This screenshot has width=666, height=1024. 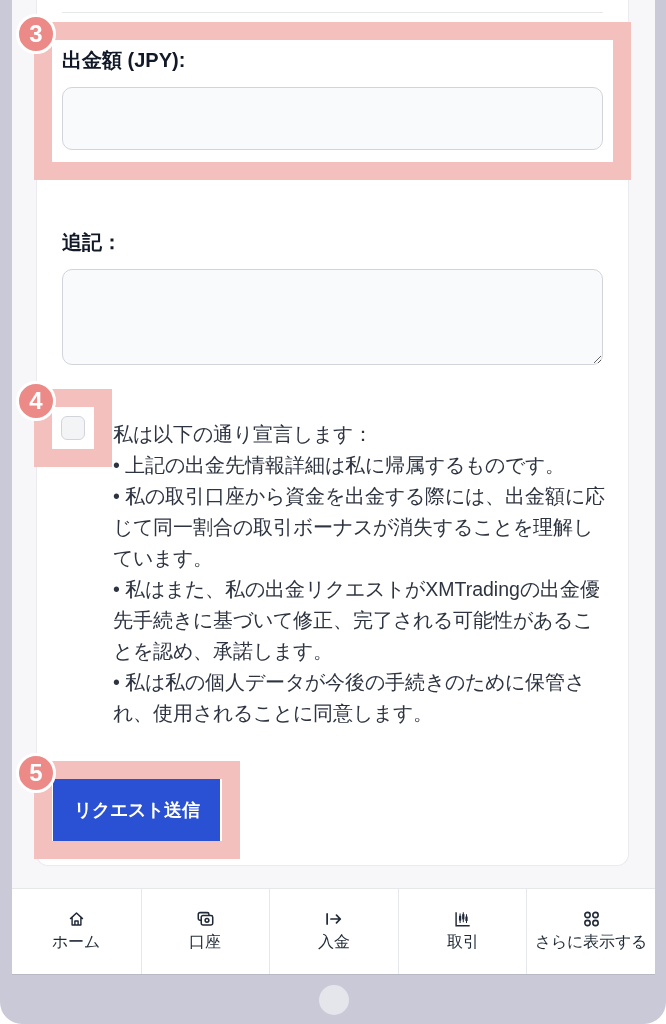 I want to click on home-icon, so click(x=76, y=919).